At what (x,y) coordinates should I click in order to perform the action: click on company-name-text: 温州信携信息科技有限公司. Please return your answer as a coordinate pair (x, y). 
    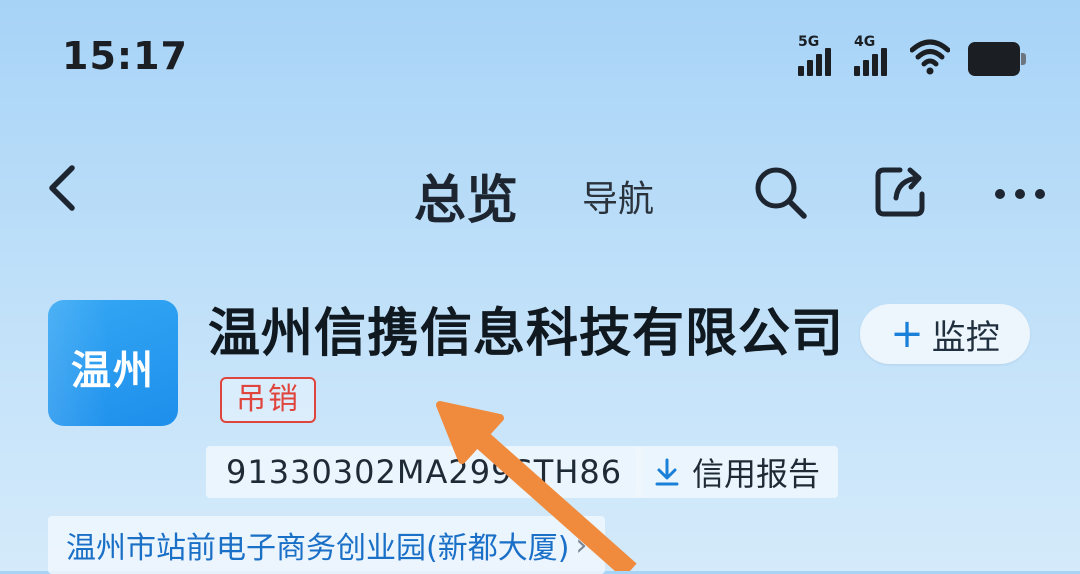
    Looking at the image, I should click on (526, 334).